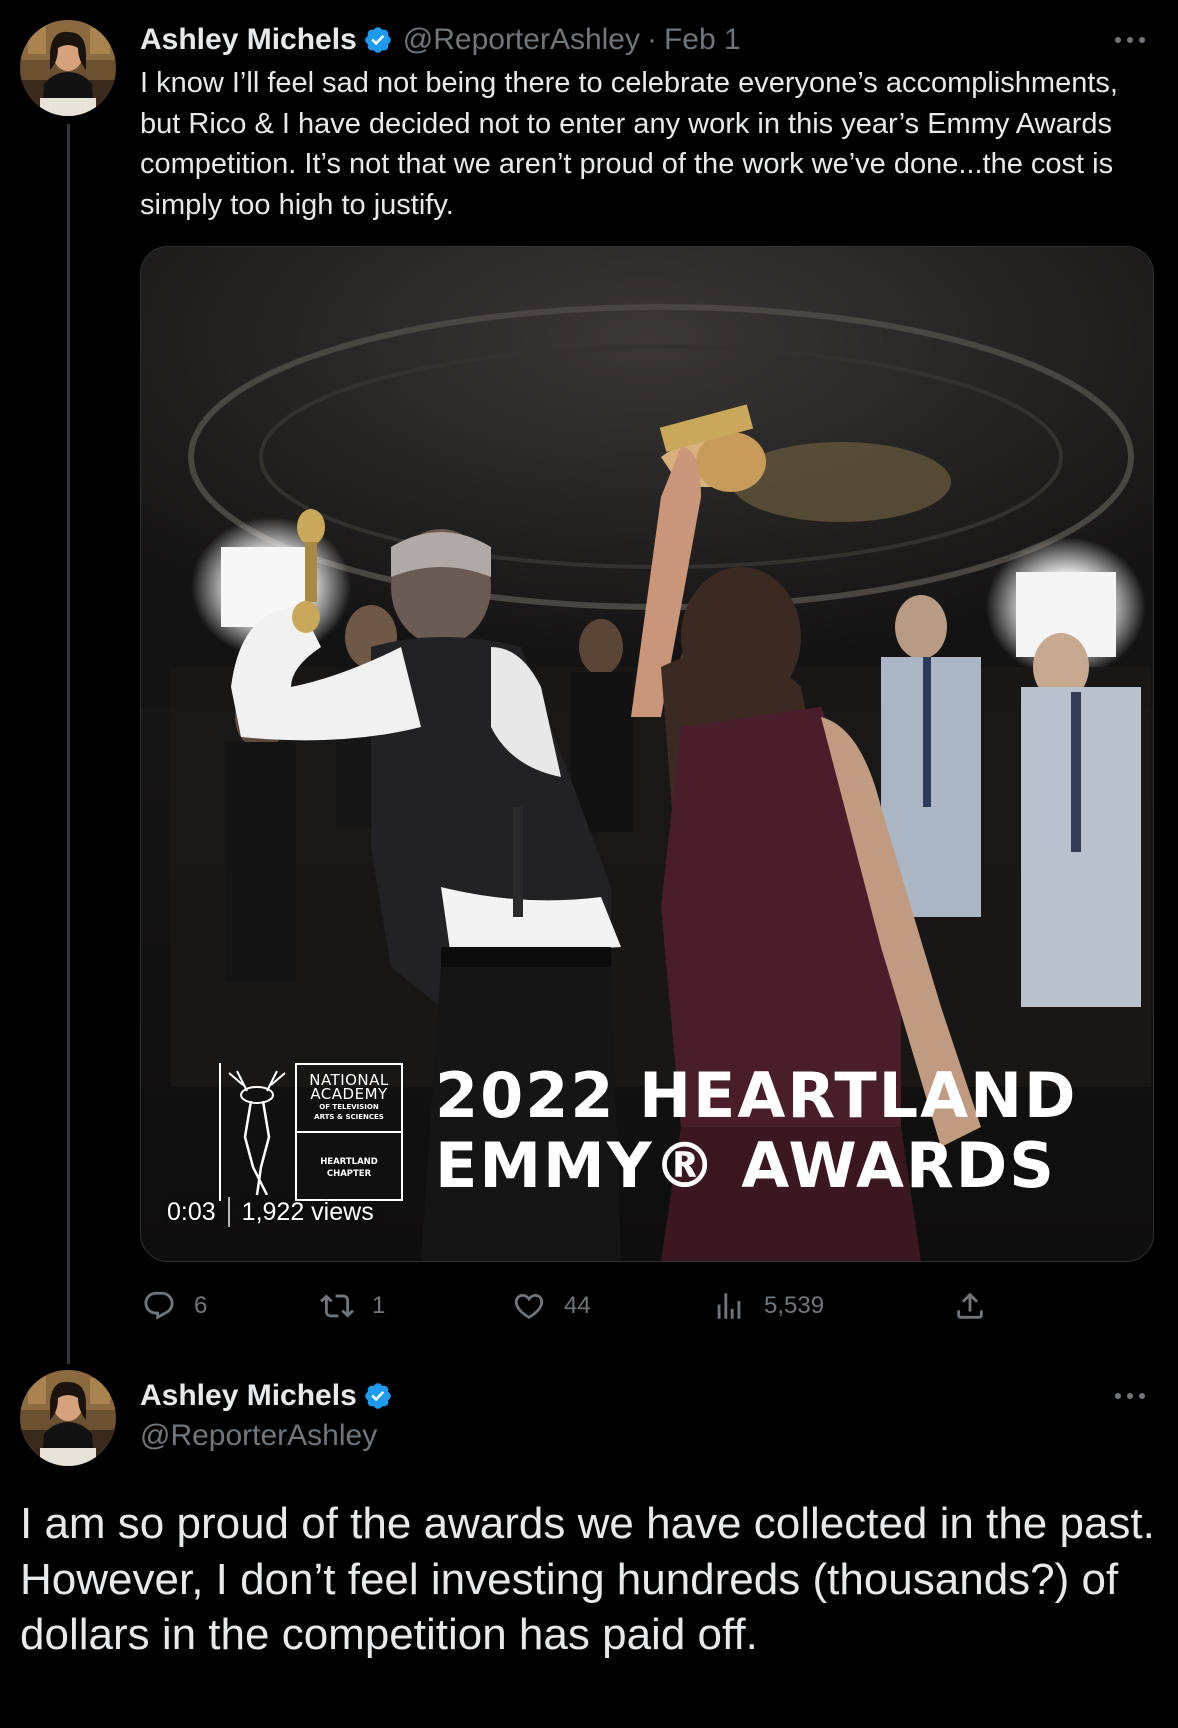 This screenshot has width=1178, height=1728. Describe the element at coordinates (794, 1305) in the screenshot. I see `view-count: 5,539` at that location.